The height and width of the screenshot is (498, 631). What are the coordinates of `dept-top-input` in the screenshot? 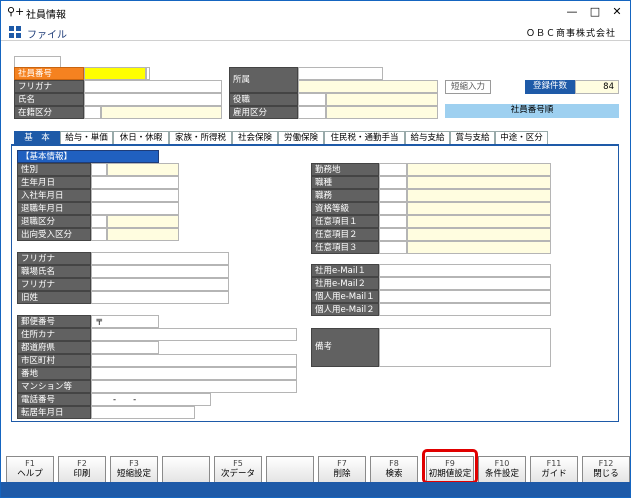 It's located at (340, 73).